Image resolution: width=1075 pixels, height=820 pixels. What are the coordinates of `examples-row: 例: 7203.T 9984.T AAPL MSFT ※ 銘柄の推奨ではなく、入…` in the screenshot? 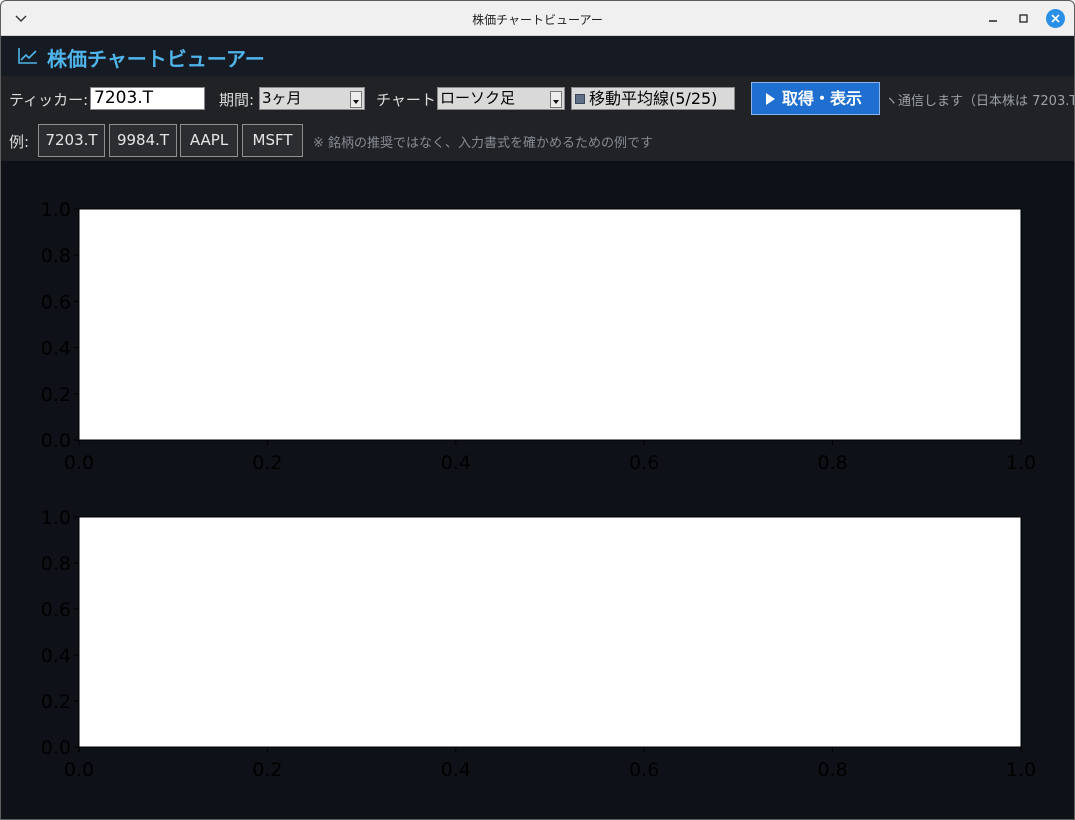 It's located at (537, 140).